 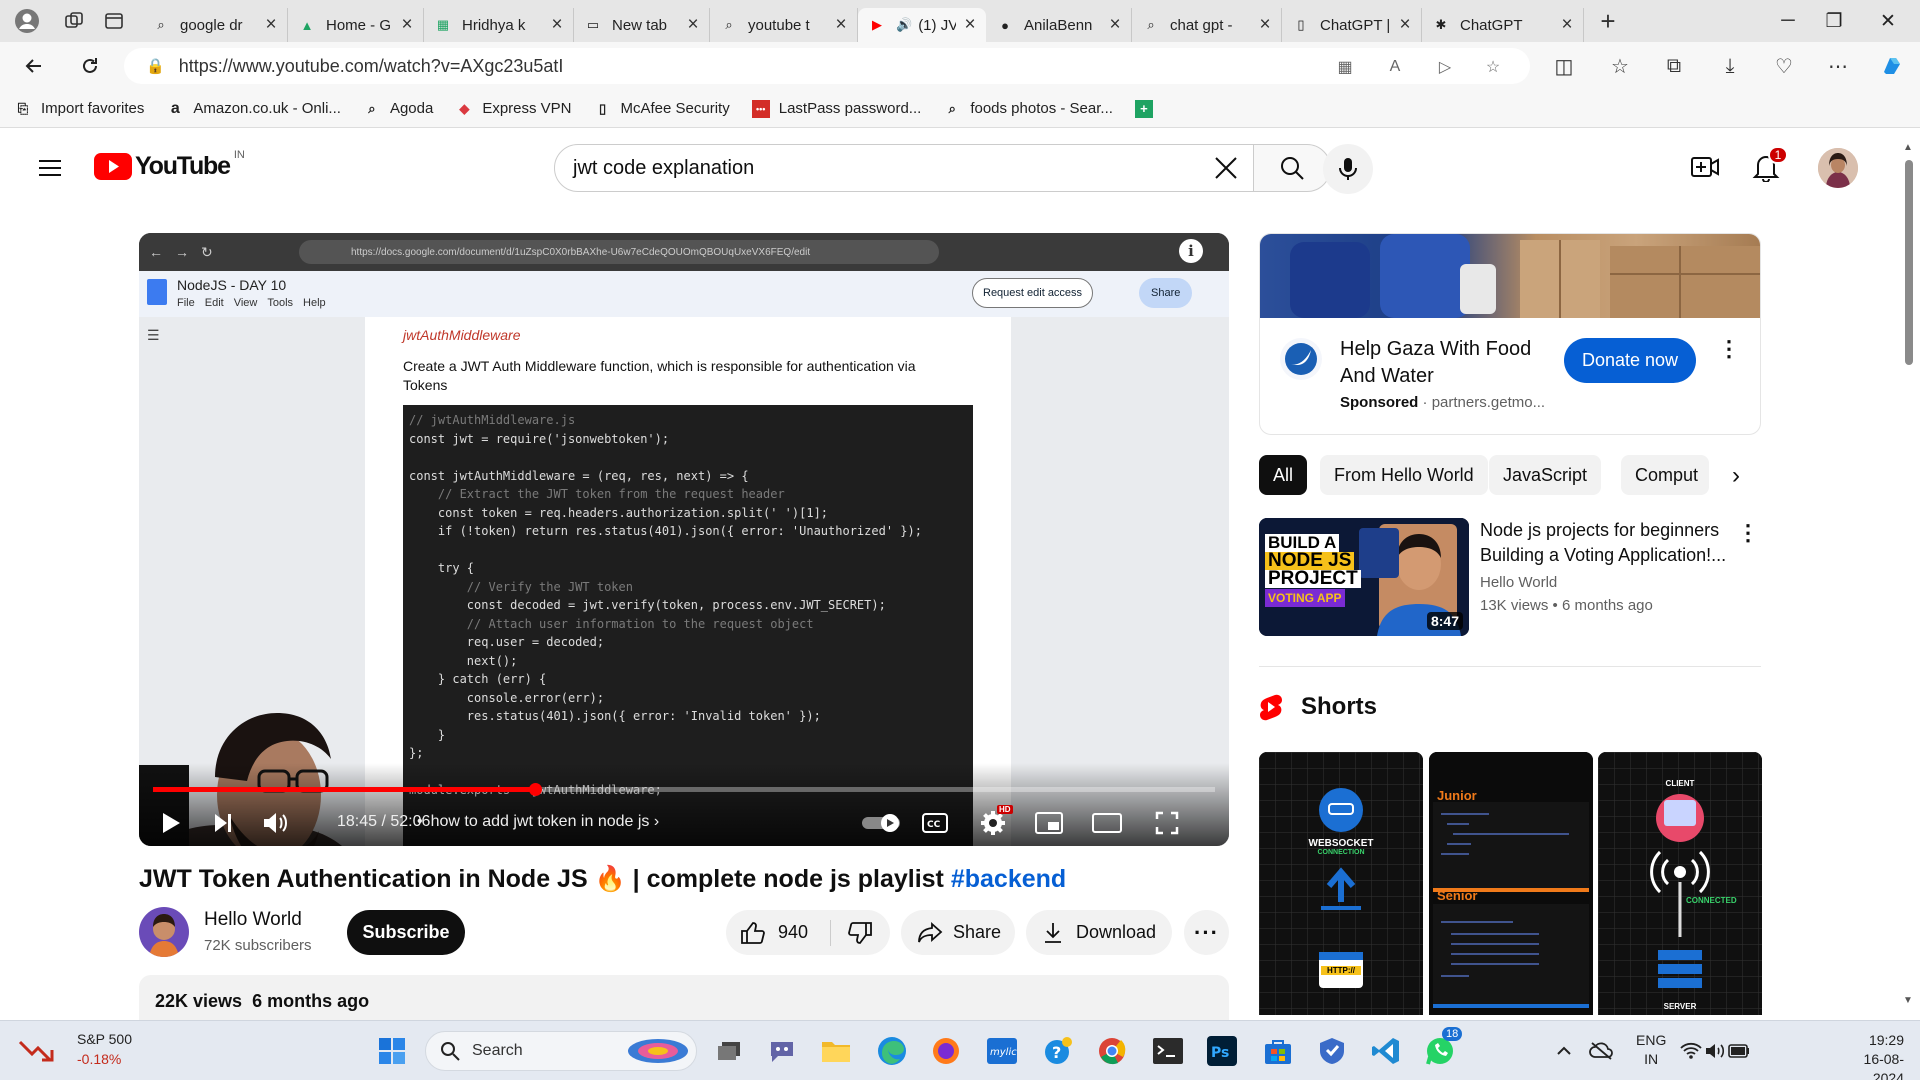 I want to click on start-icon, so click(x=392, y=1051).